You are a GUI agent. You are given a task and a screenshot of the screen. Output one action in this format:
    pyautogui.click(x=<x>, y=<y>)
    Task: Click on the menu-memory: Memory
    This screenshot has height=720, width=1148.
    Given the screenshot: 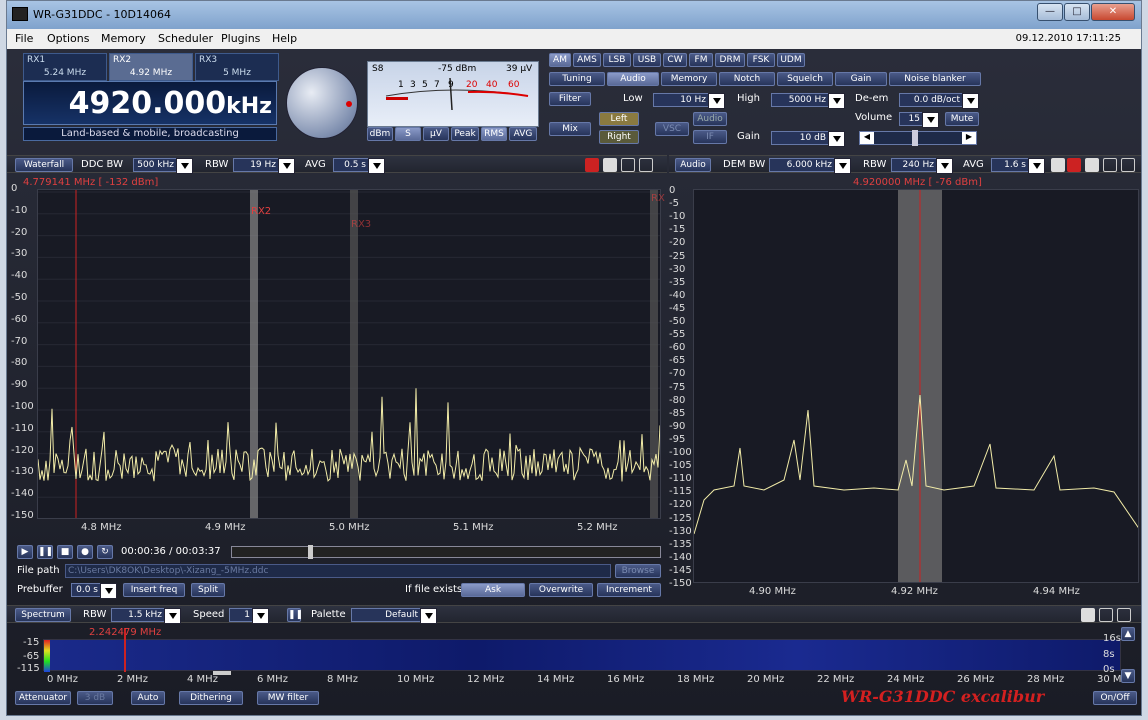 What is the action you would take?
    pyautogui.click(x=123, y=38)
    